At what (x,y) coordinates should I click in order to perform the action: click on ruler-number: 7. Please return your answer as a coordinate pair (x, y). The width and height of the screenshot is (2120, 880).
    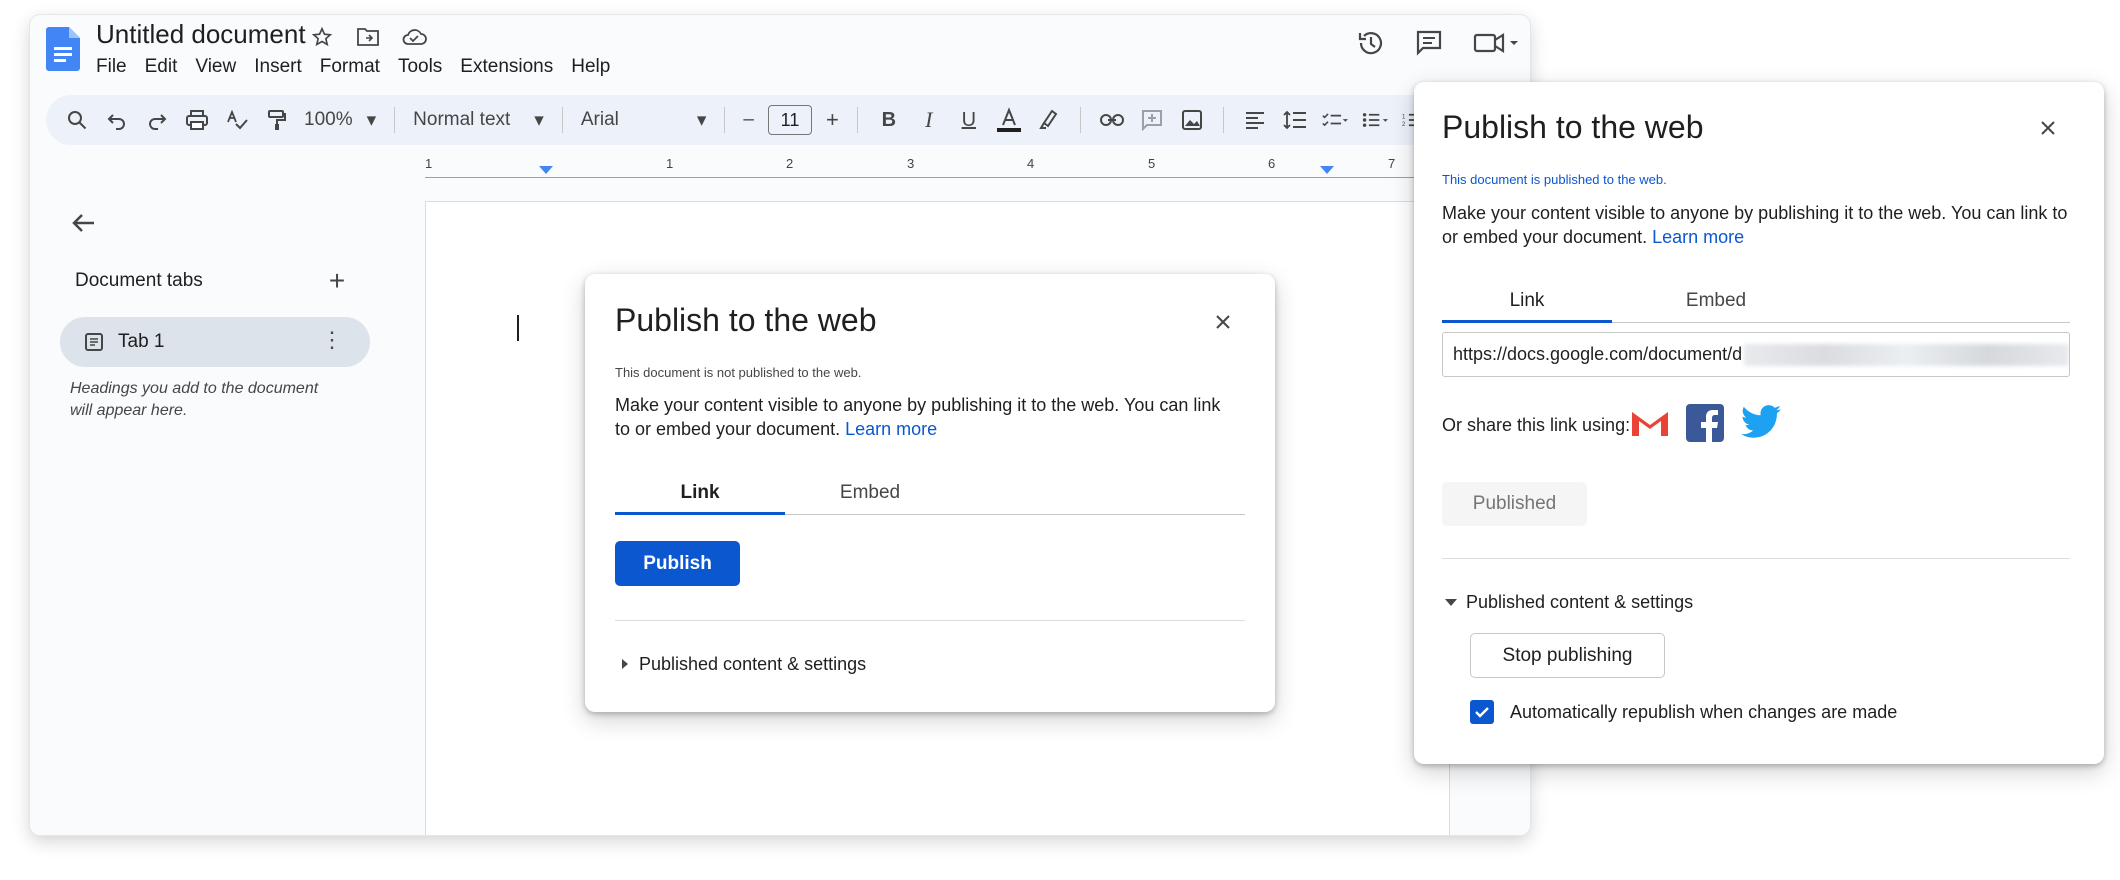
    Looking at the image, I should click on (1392, 163).